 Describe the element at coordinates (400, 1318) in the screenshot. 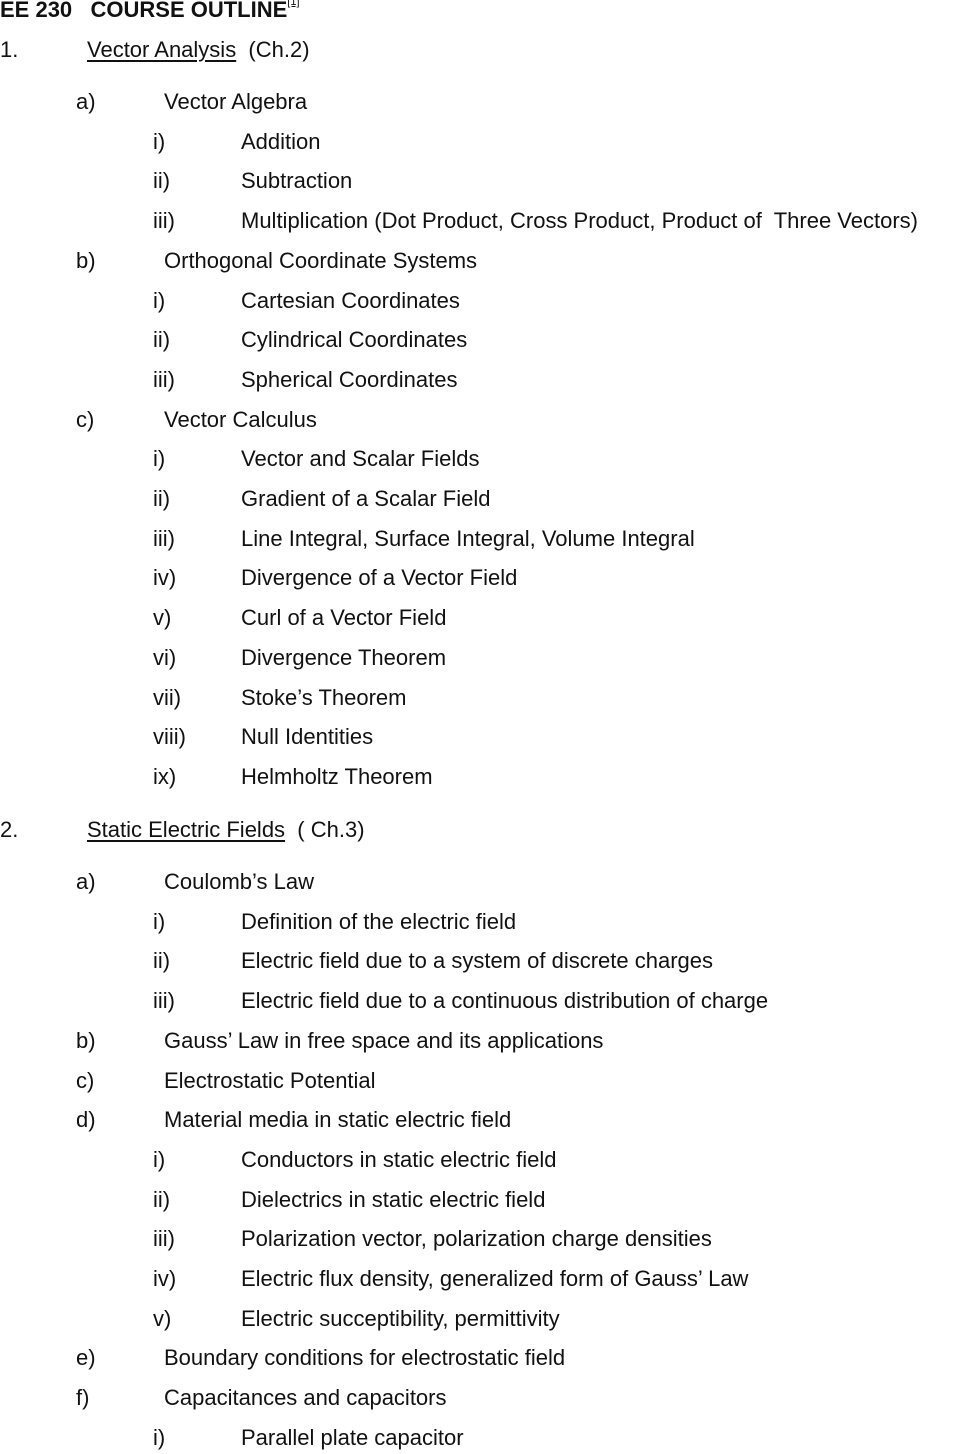

I see `outline-subitem-text: Electric succeptibility, permittivity` at that location.